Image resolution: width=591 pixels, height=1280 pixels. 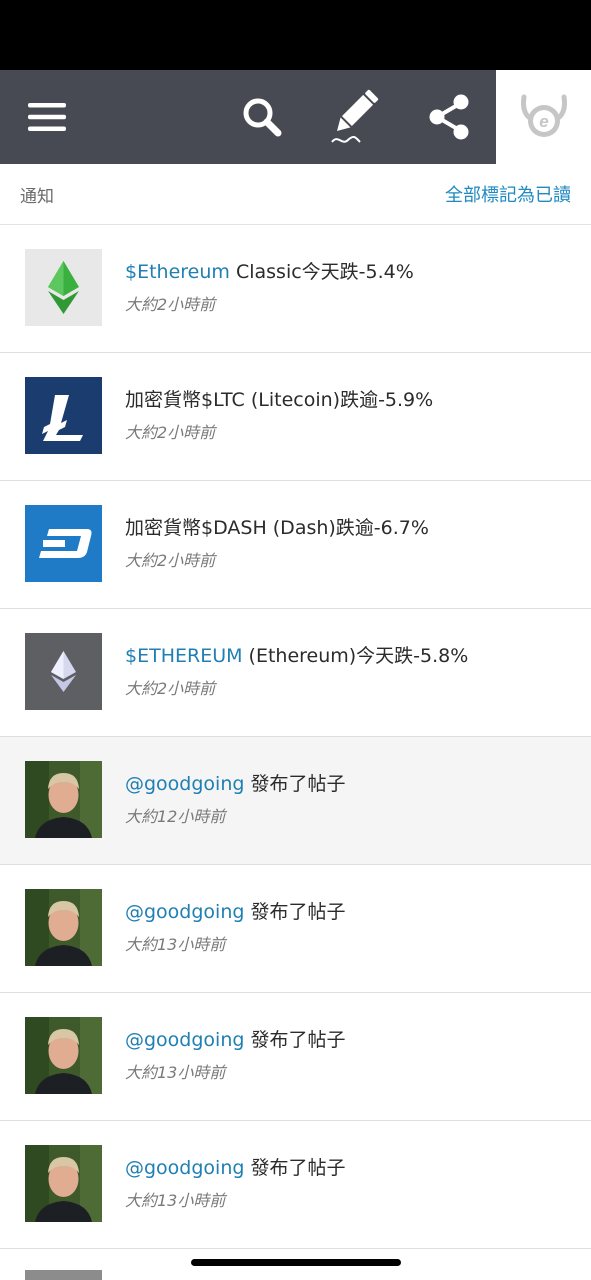 What do you see at coordinates (295, 35) in the screenshot?
I see `status-bar` at bounding box center [295, 35].